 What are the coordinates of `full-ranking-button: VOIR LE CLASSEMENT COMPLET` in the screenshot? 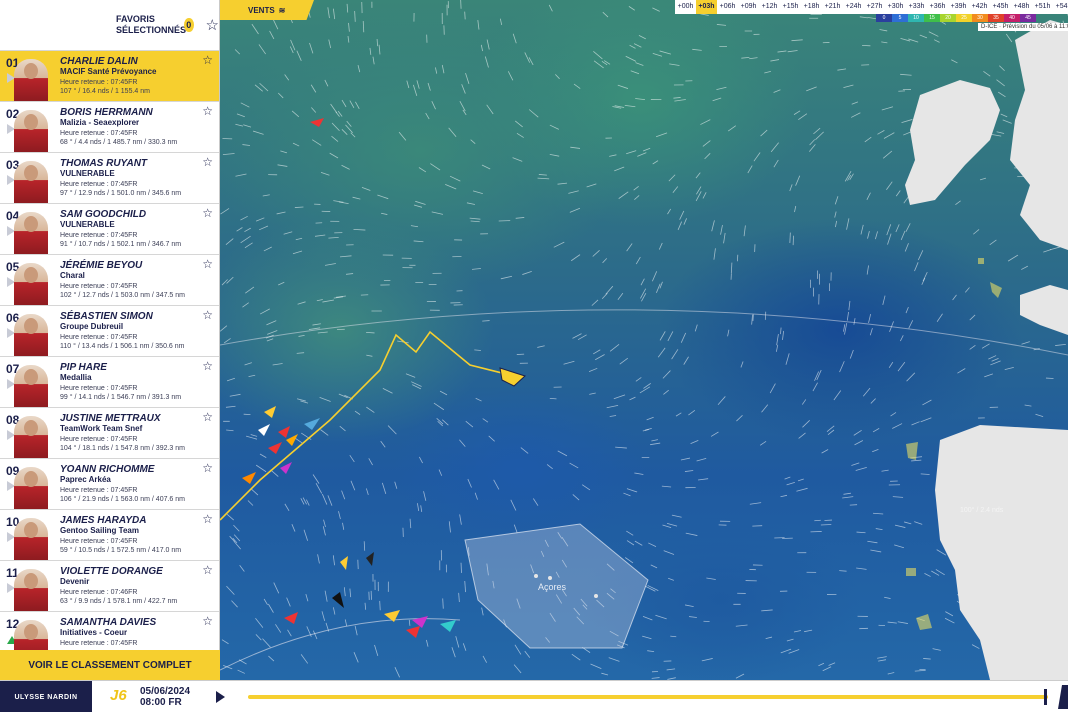 It's located at (110, 665).